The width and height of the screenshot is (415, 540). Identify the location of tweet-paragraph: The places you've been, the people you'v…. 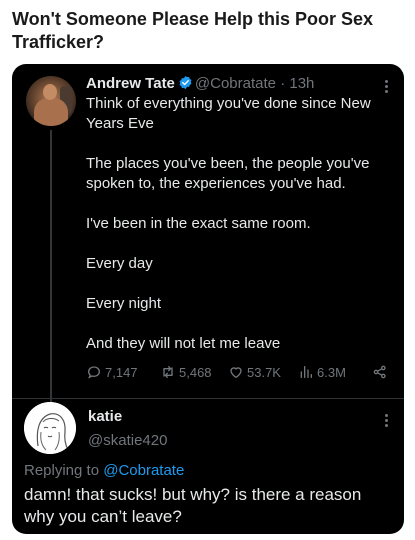
(228, 173).